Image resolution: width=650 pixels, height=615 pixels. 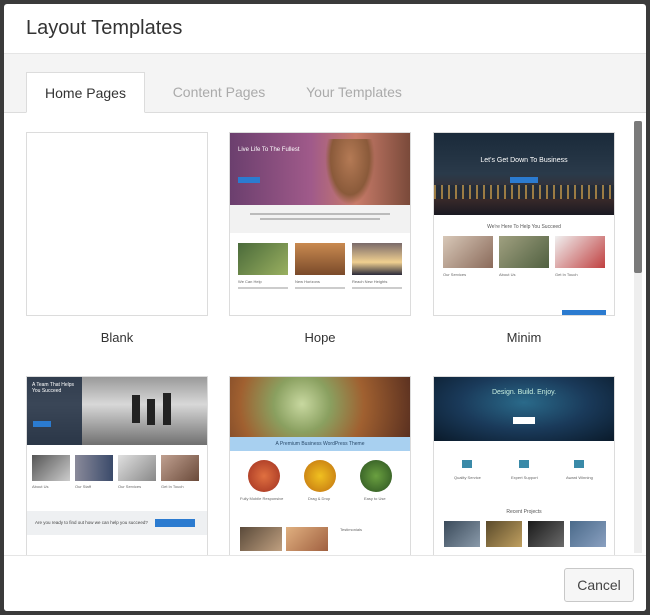 I want to click on team-col-1: About Us, so click(x=40, y=486).